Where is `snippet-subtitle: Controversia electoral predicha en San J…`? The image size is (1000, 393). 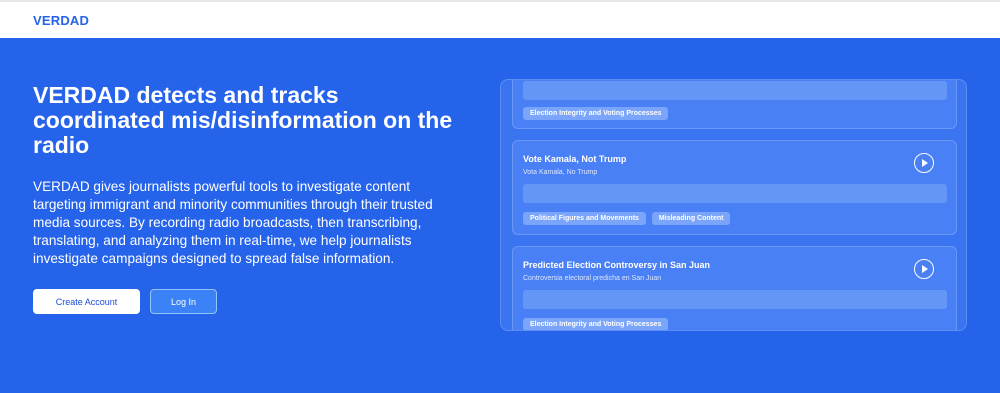
snippet-subtitle: Controversia electoral predicha en San J… is located at coordinates (592, 278).